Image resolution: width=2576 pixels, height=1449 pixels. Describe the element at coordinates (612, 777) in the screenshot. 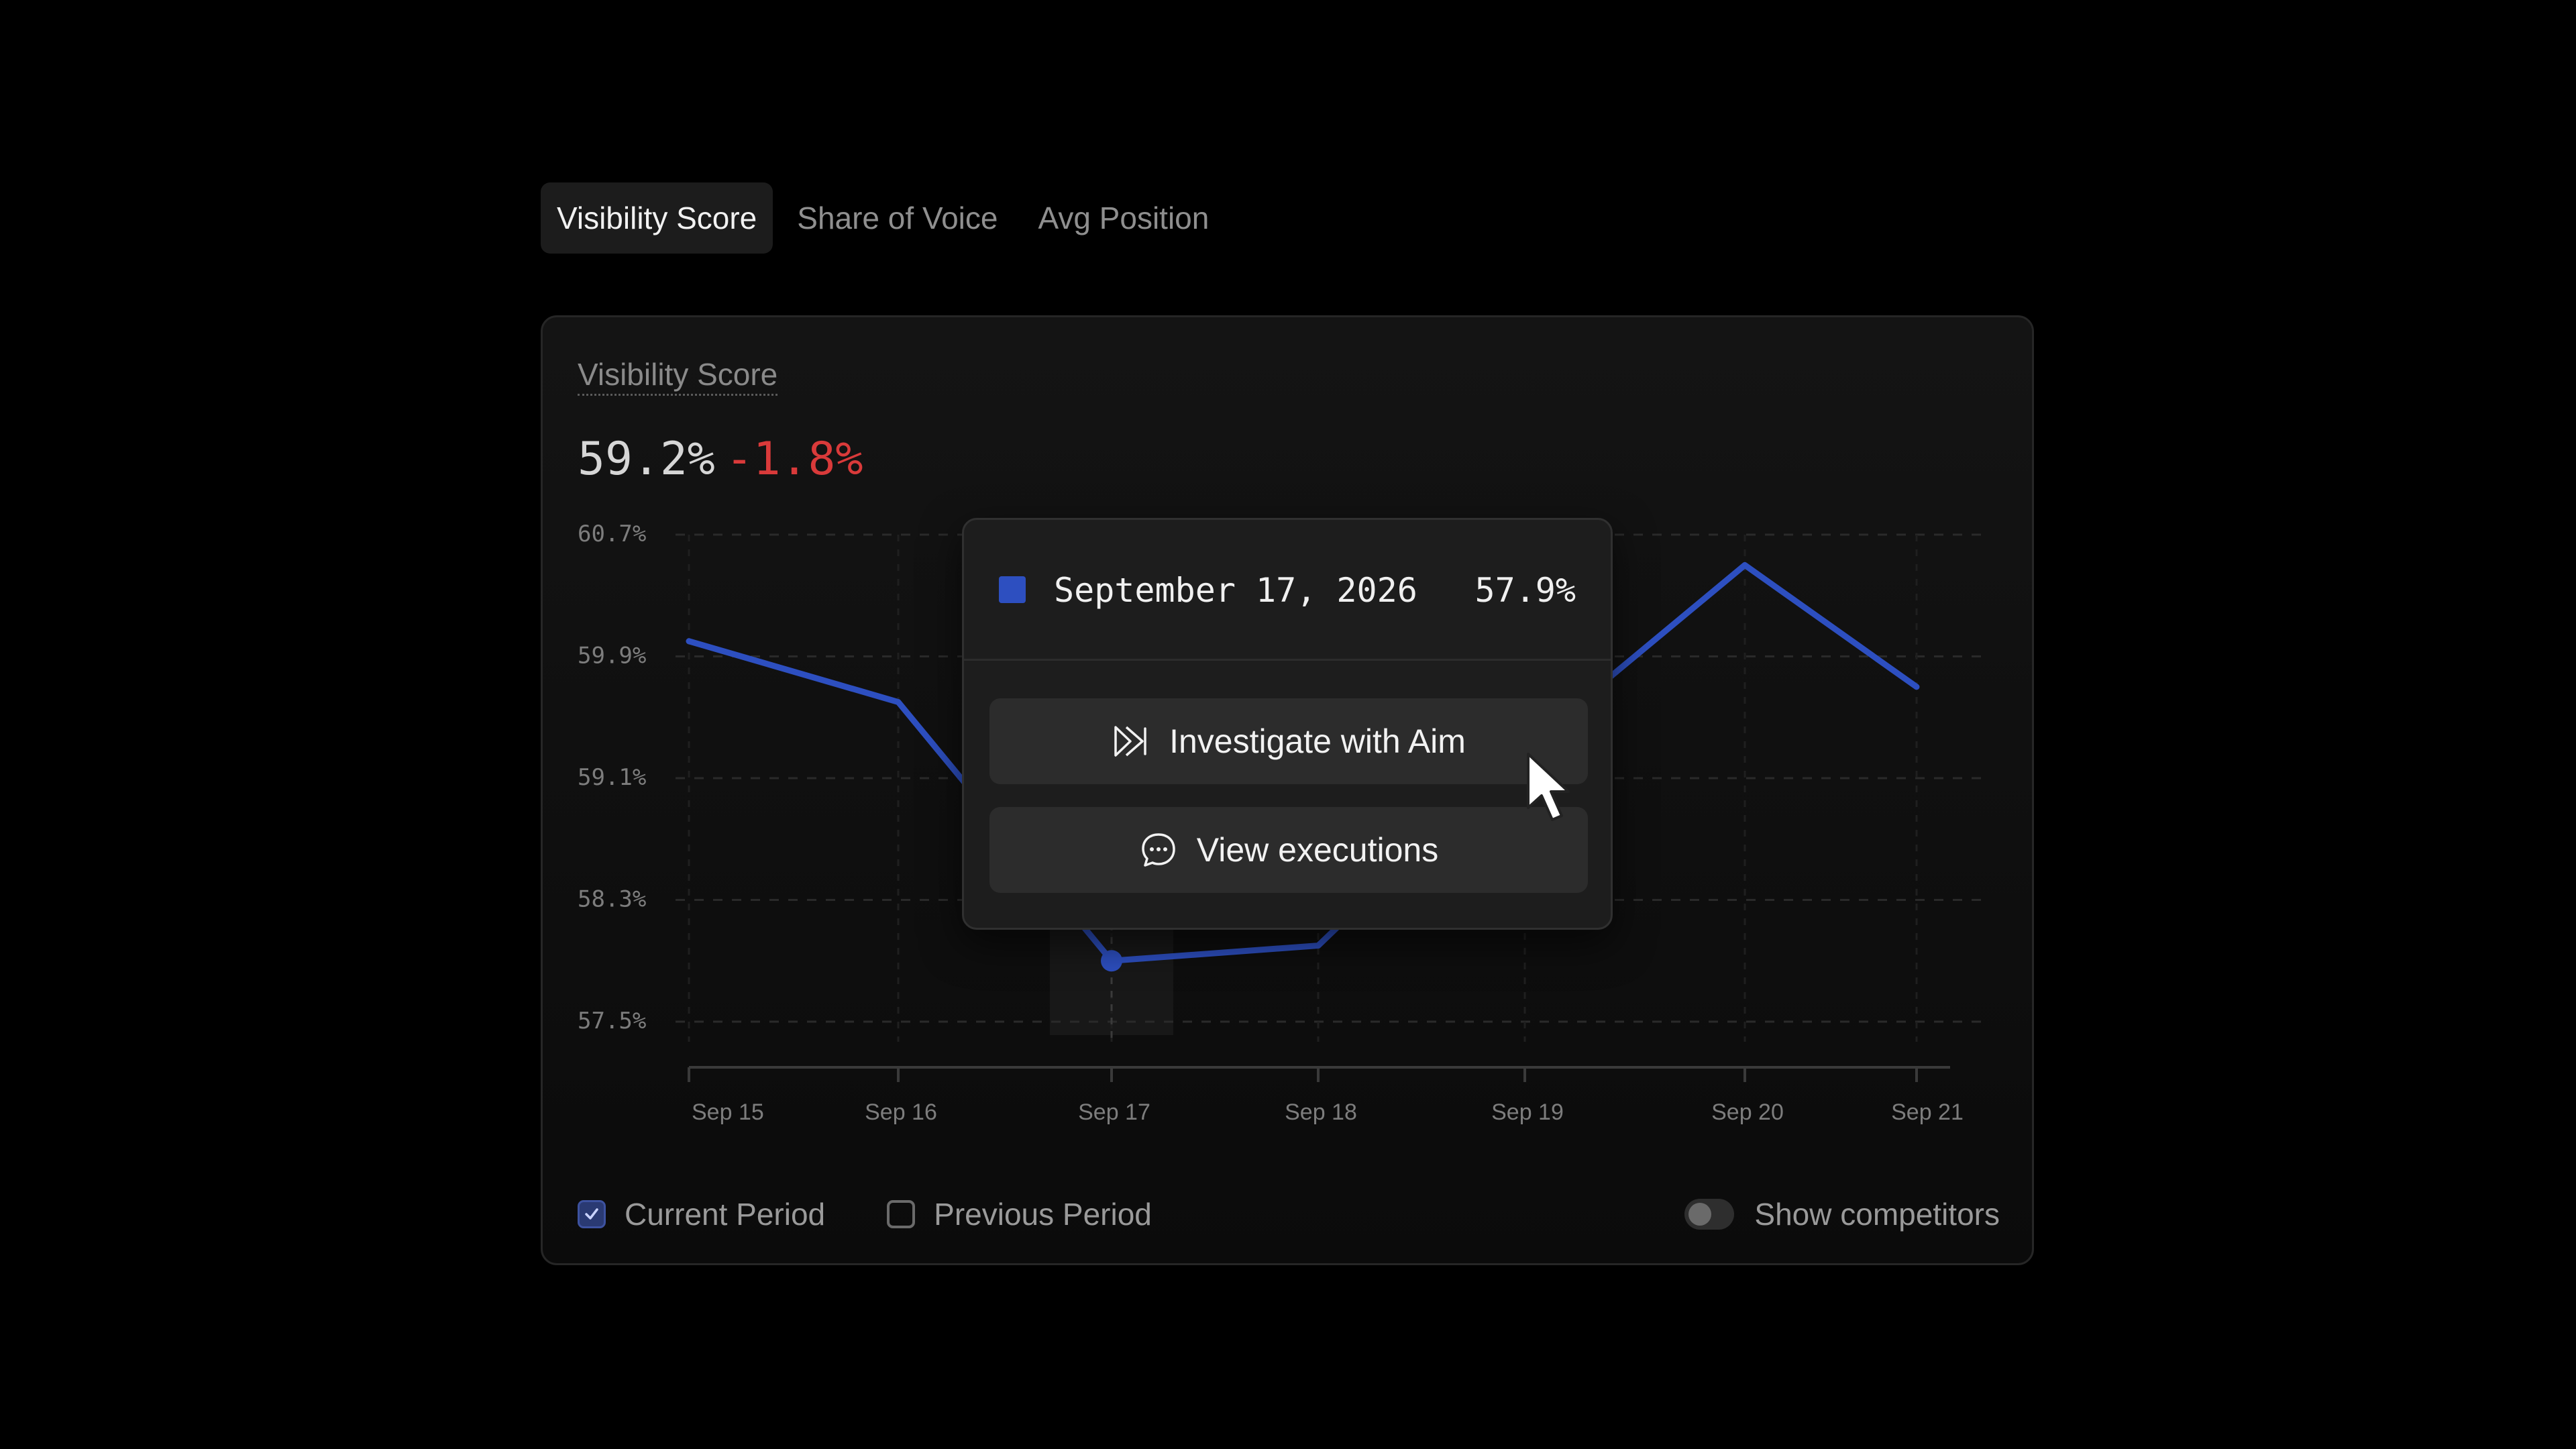

I see `y-tick-label: 59.1%` at that location.